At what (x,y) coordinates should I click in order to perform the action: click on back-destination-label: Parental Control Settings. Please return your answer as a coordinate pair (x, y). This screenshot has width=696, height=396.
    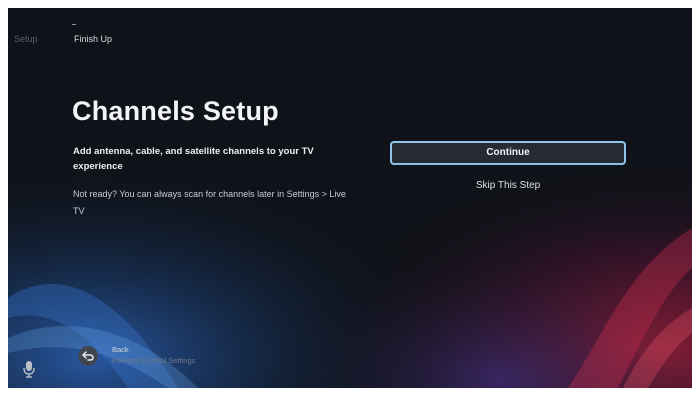
    Looking at the image, I should click on (154, 360).